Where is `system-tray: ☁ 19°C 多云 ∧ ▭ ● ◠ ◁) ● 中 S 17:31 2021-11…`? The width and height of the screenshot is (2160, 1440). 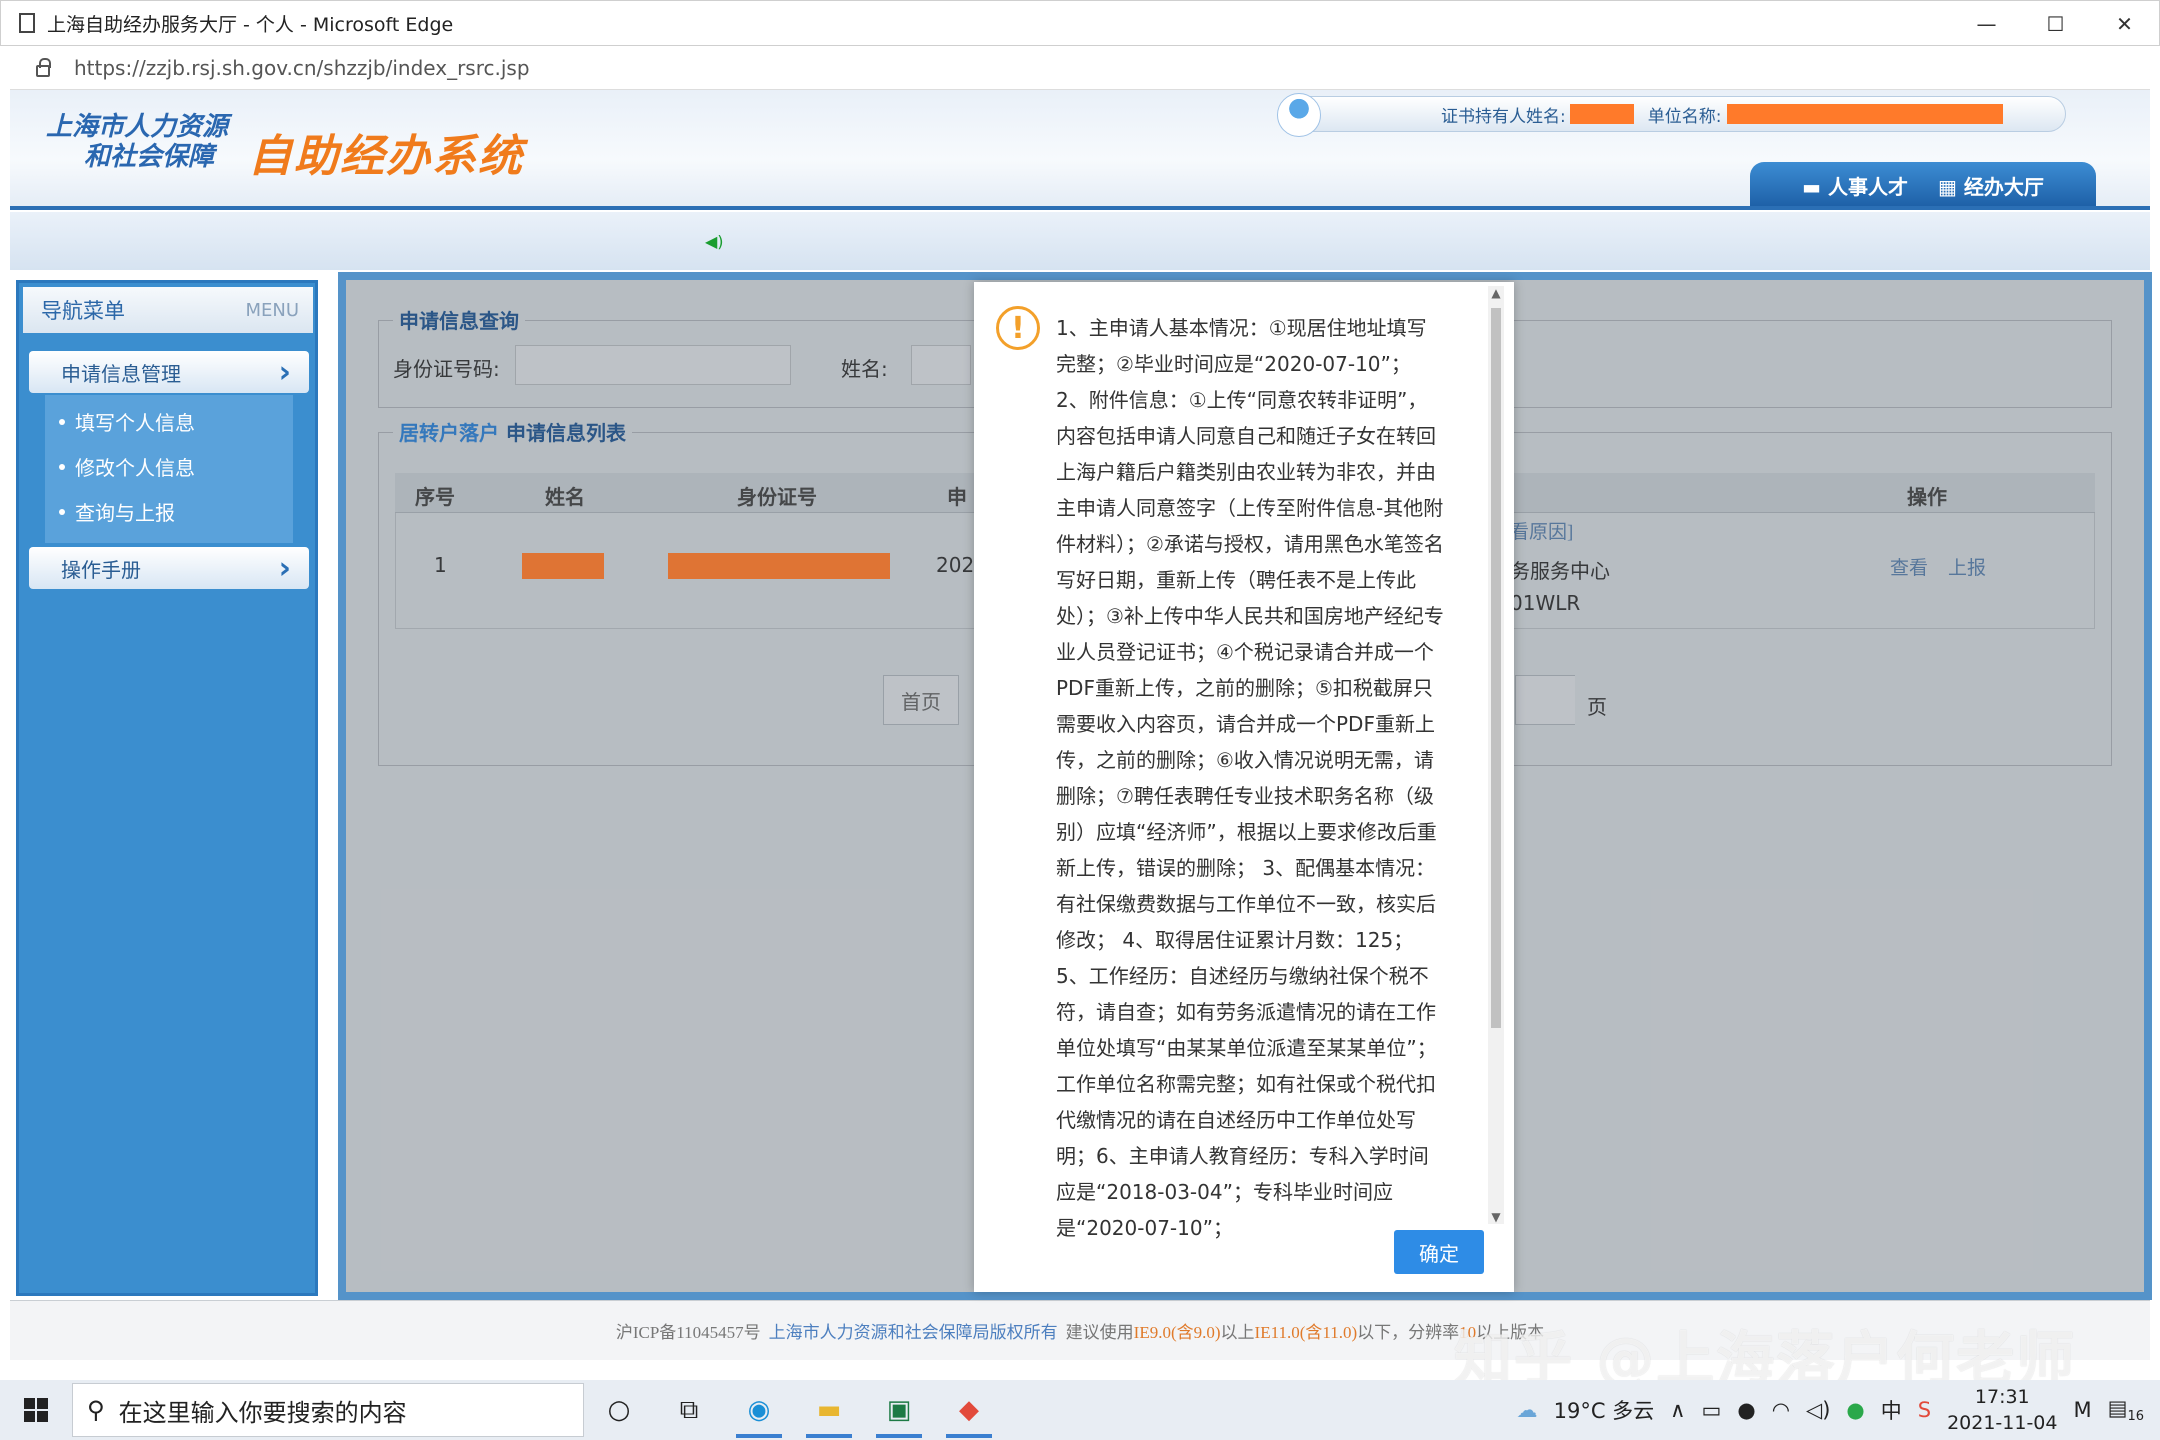
system-tray: ☁ 19°C 多云 ∧ ▭ ● ◠ ◁) ● 中 S 17:31 2021-11… is located at coordinates (1838, 1410).